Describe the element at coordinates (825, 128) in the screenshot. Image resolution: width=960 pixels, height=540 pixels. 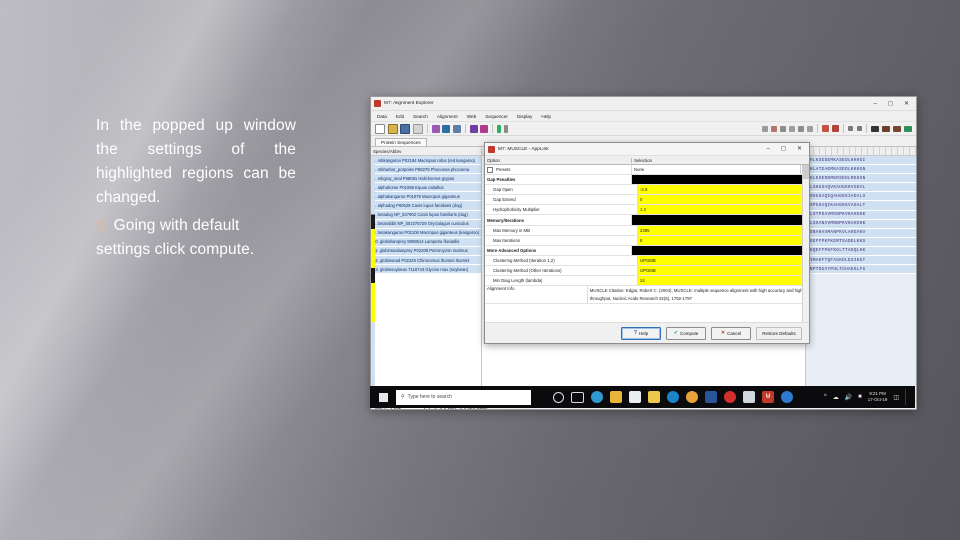
I see `insert-site-icon` at that location.